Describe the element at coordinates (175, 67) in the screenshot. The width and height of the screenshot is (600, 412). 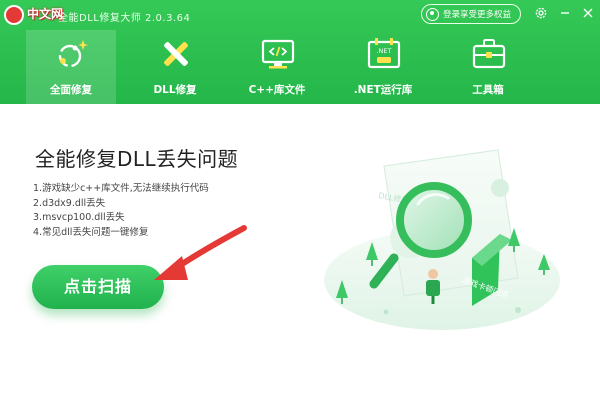
I see `tab-dll-repair: DLL修复` at that location.